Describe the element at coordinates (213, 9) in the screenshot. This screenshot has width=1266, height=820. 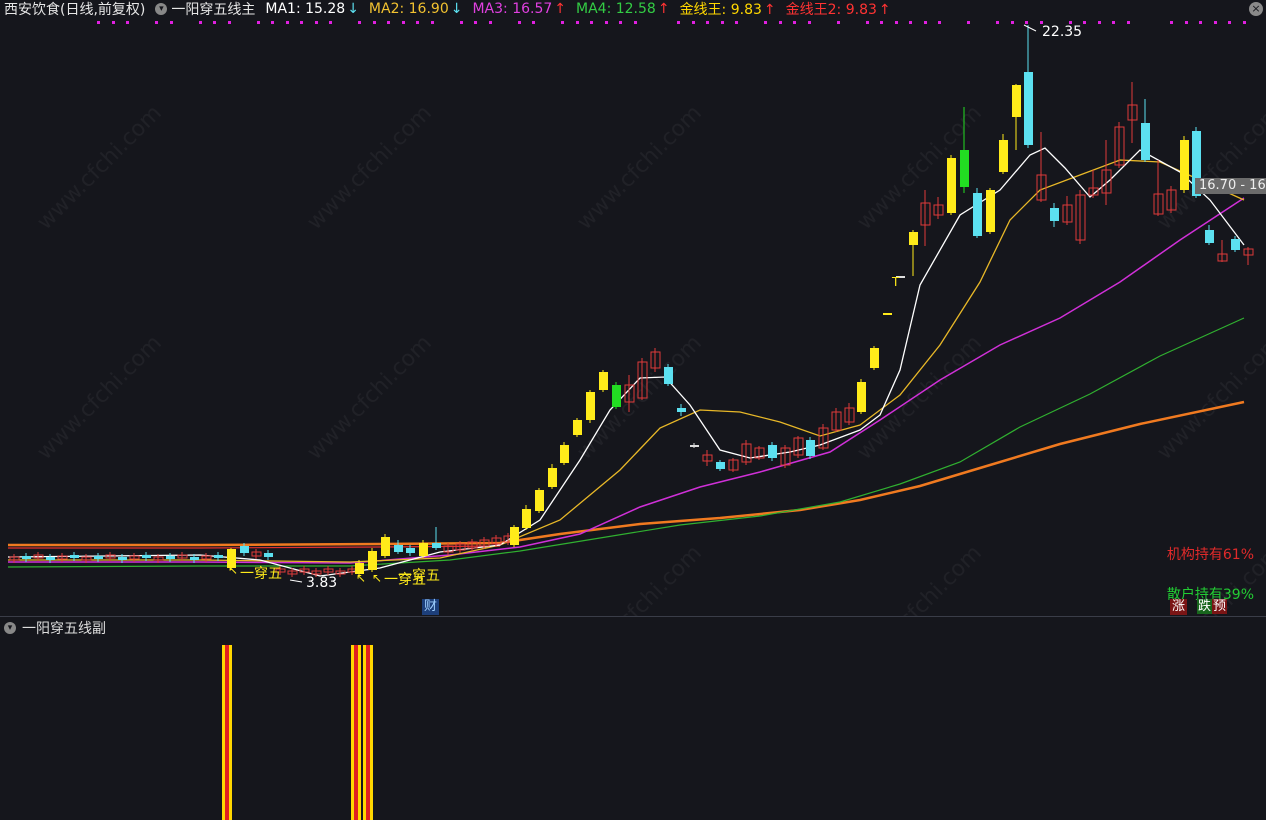
I see `indicator-name: 一阳穿五线主` at that location.